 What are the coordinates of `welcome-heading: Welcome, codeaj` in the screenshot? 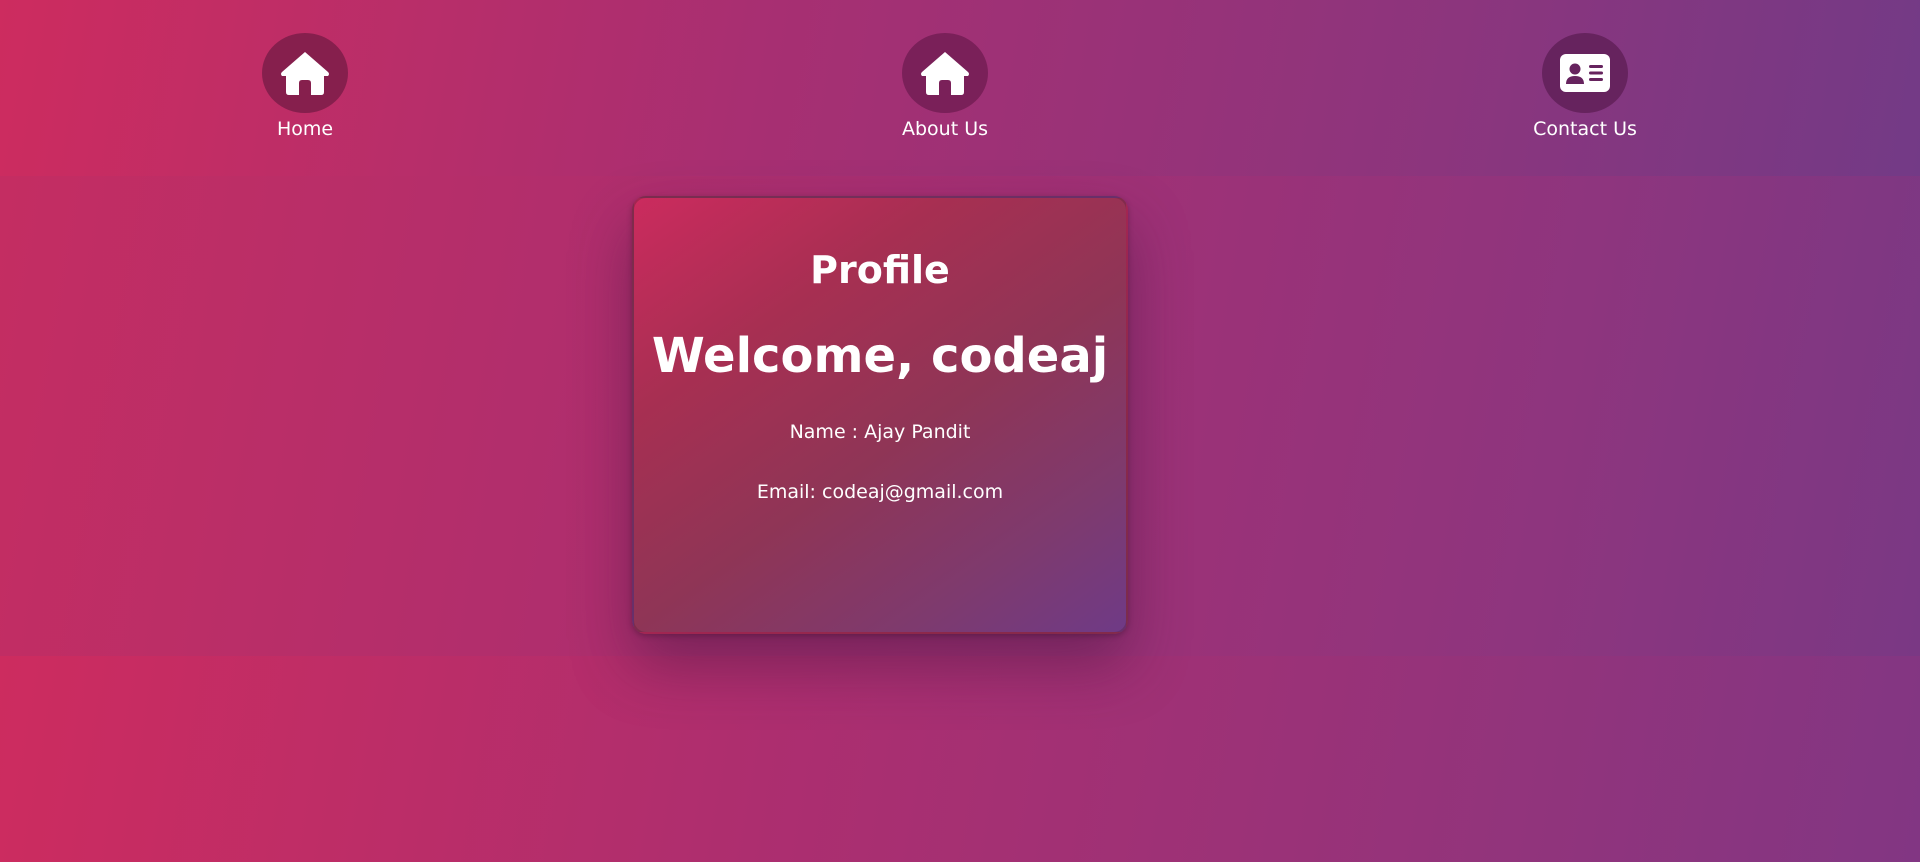 It's located at (880, 356).